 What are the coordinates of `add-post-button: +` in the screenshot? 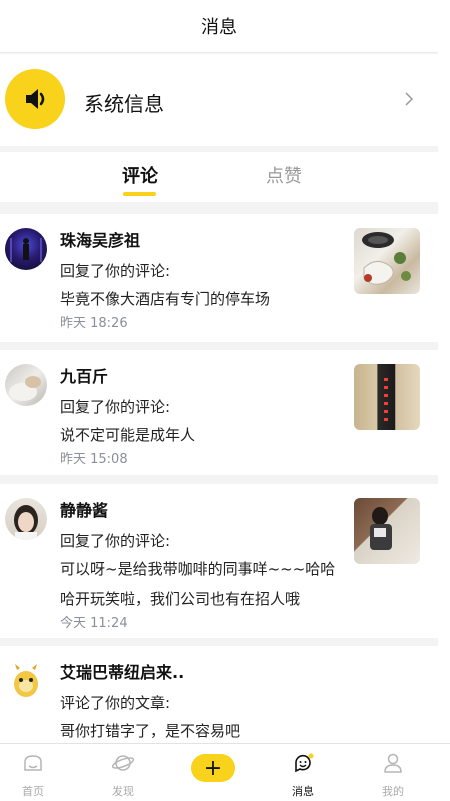 It's located at (213, 768).